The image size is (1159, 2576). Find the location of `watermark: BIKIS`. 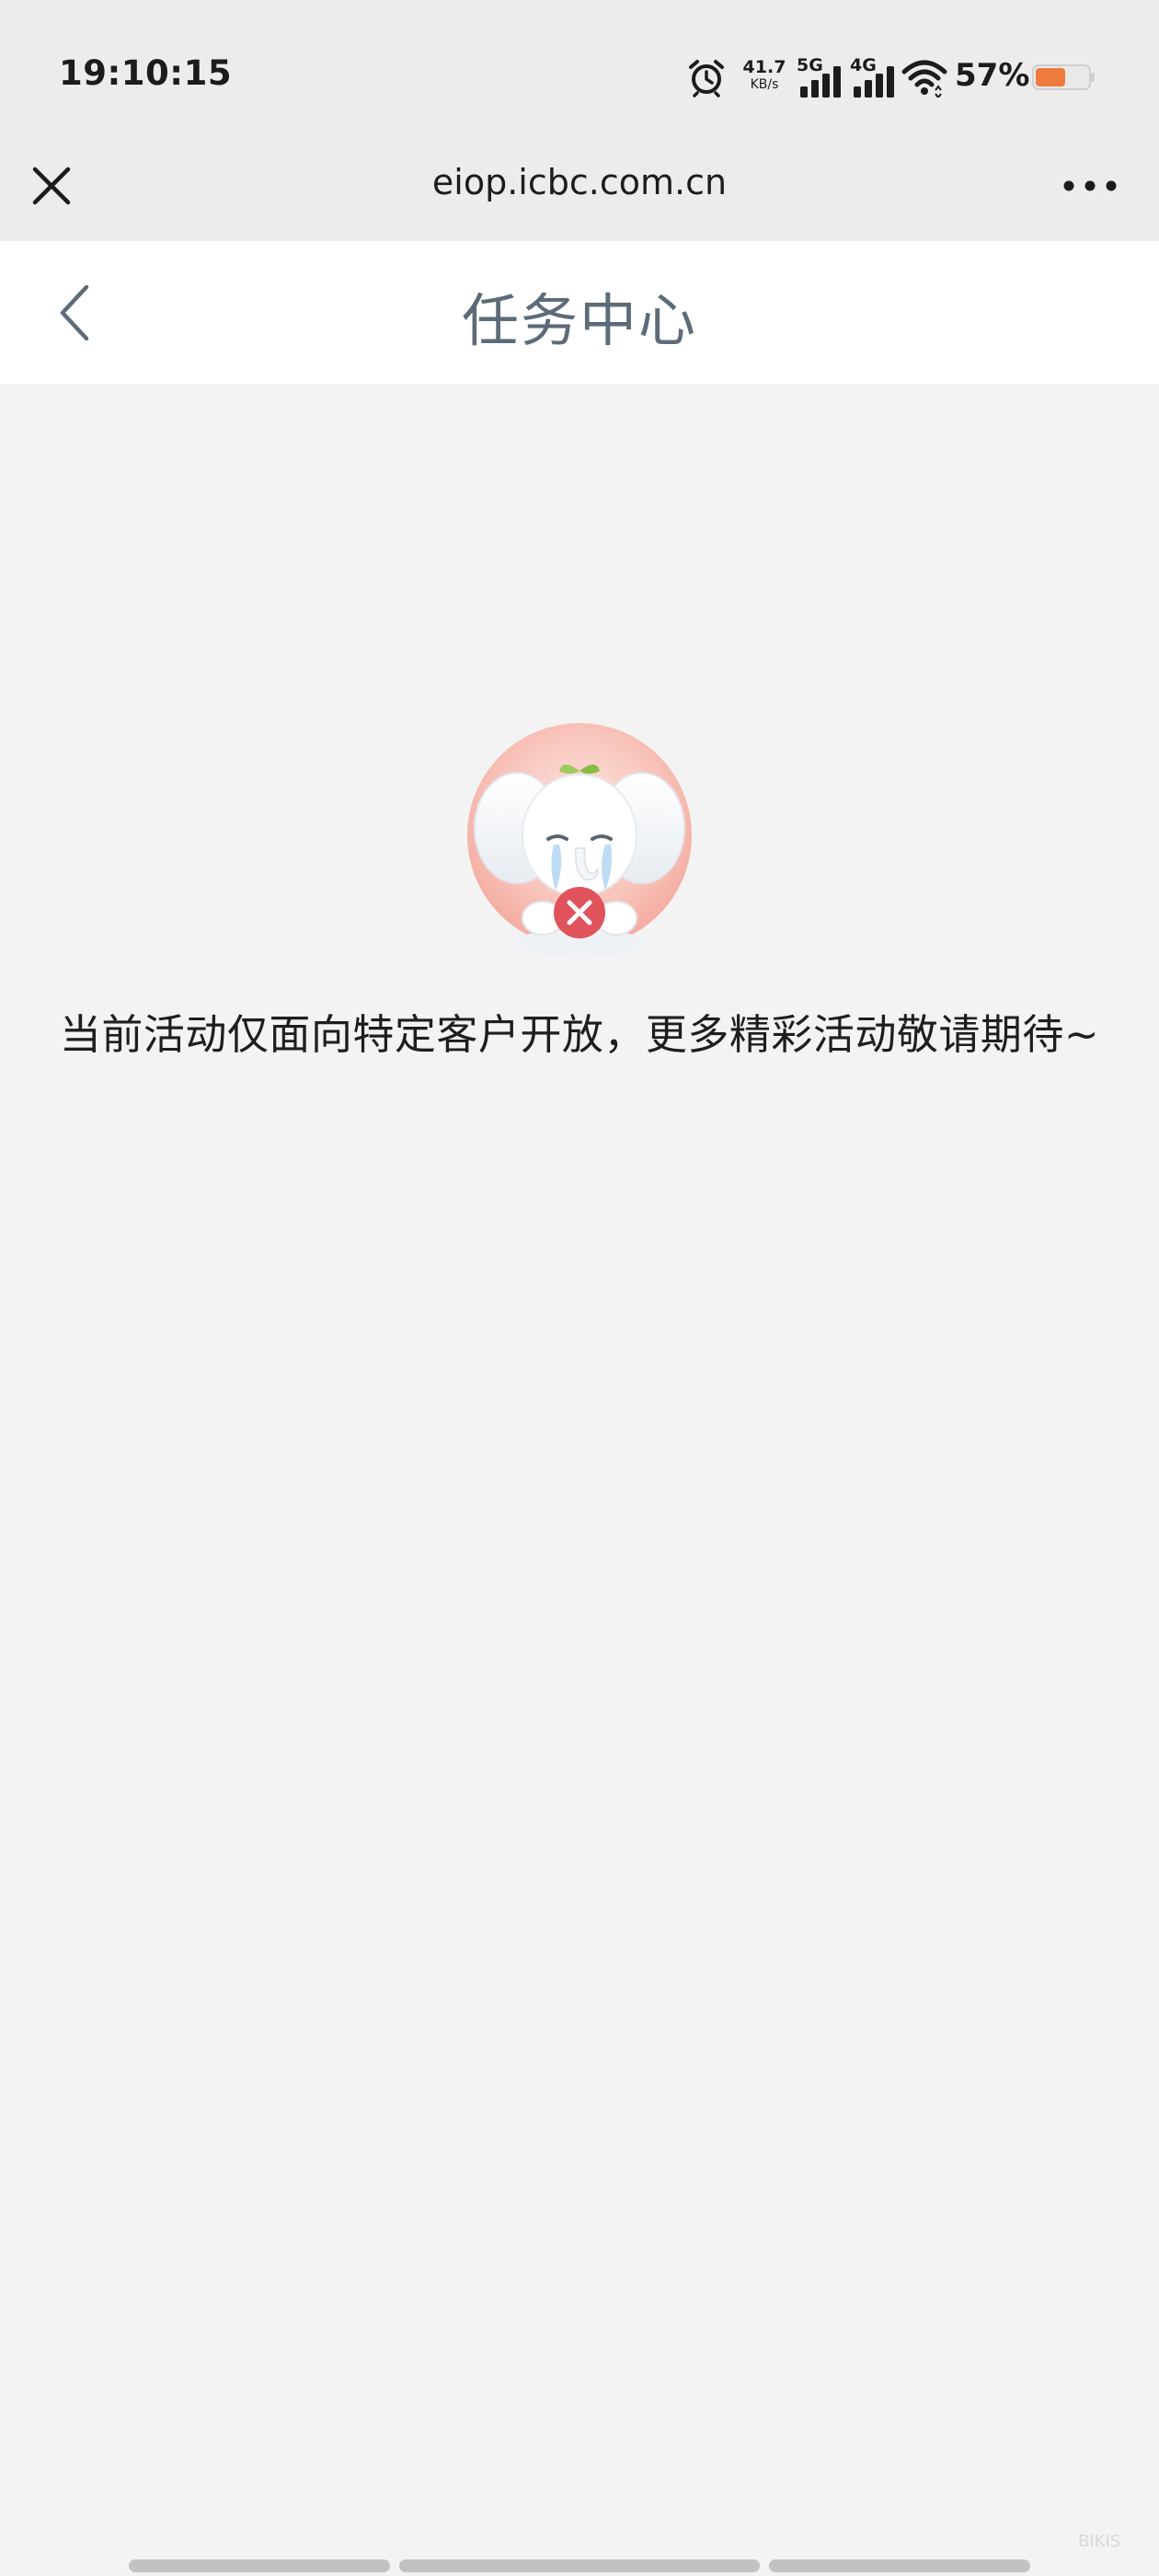

watermark: BIKIS is located at coordinates (1099, 2541).